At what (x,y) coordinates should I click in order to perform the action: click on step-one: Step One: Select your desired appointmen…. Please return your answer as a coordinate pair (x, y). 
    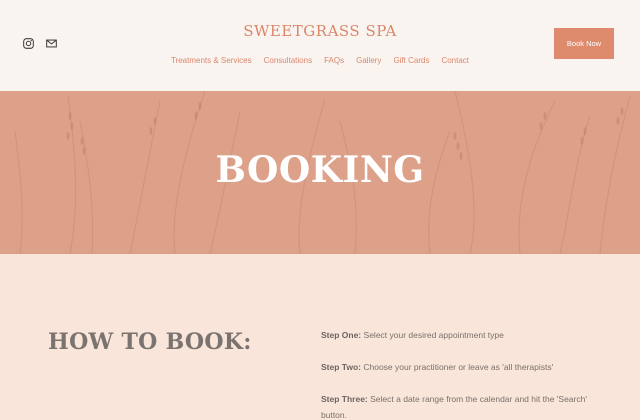
    Looking at the image, I should click on (456, 335).